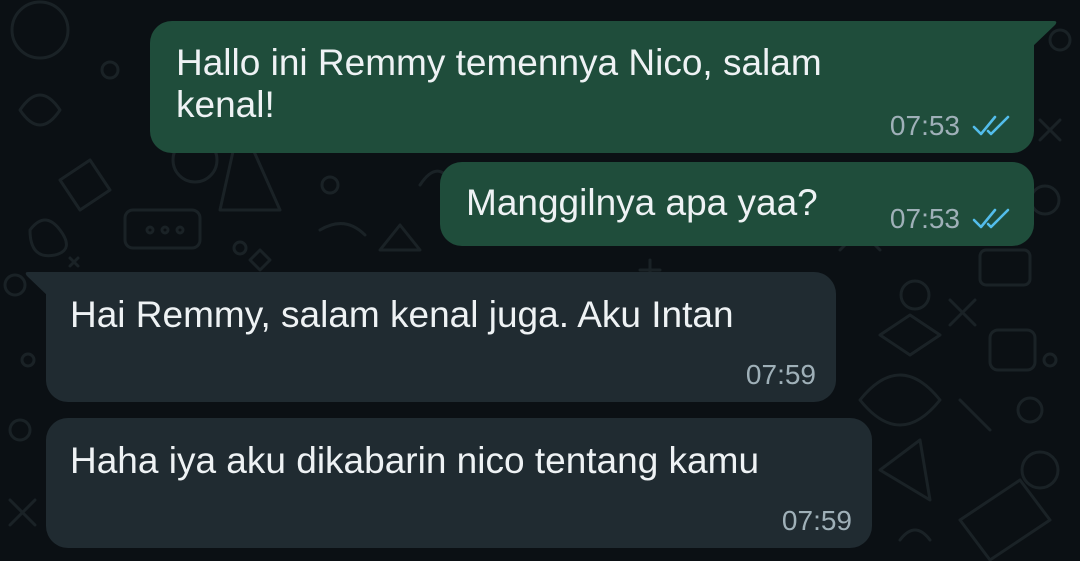 This screenshot has width=1080, height=561. Describe the element at coordinates (415, 460) in the screenshot. I see `message-text: Haha iya aku dikabarin nico tentang kamu` at that location.